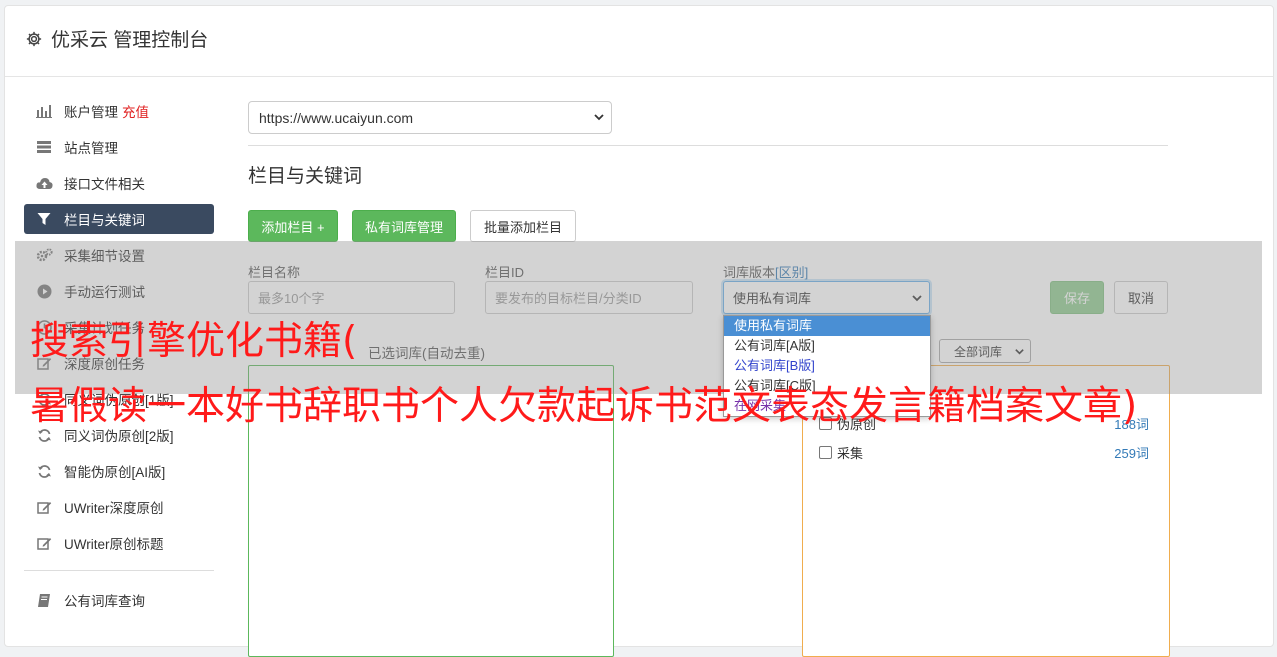 Image resolution: width=1277 pixels, height=657 pixels. Describe the element at coordinates (827, 346) in the screenshot. I see `dropdown-option: 公有词库[A版]` at that location.